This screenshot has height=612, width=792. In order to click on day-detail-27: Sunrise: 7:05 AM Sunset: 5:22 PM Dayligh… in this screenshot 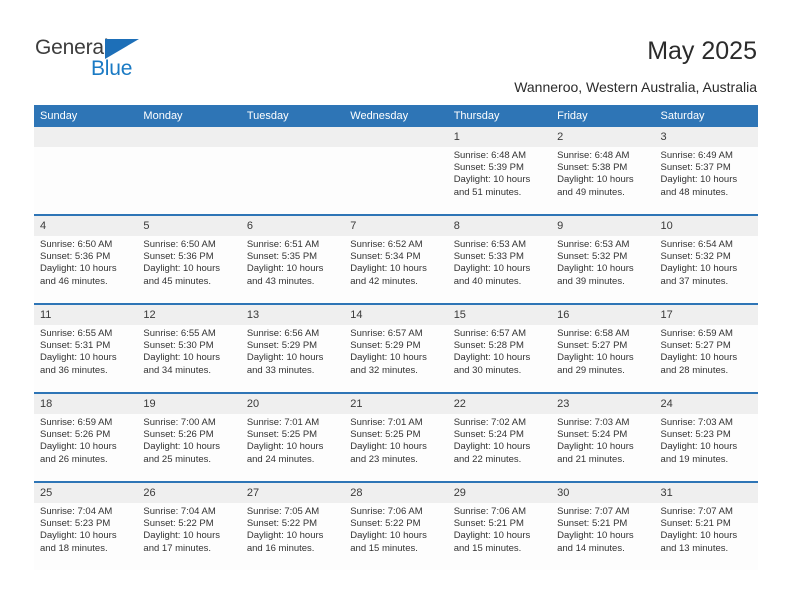, I will do `click(292, 536)`.